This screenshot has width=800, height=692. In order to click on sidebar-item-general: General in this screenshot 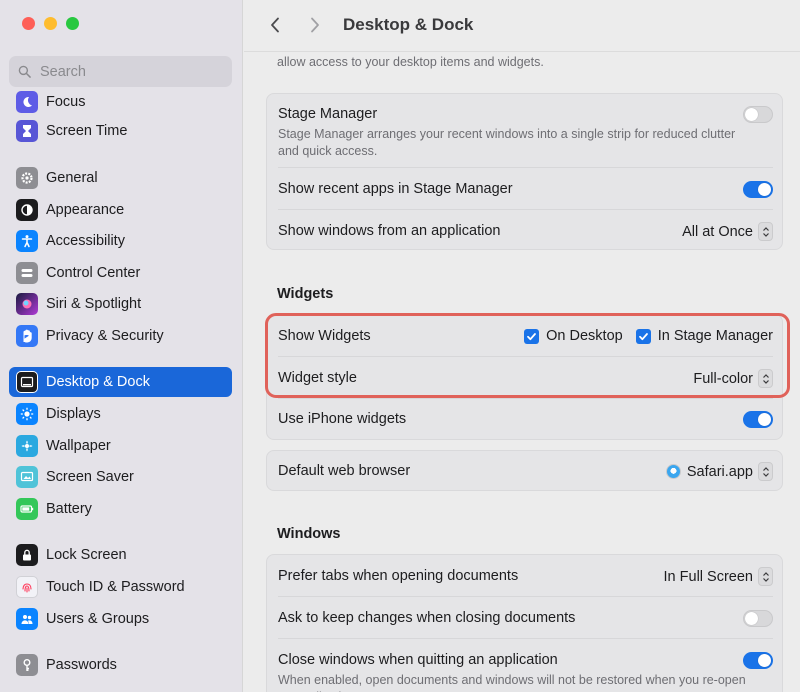, I will do `click(120, 178)`.